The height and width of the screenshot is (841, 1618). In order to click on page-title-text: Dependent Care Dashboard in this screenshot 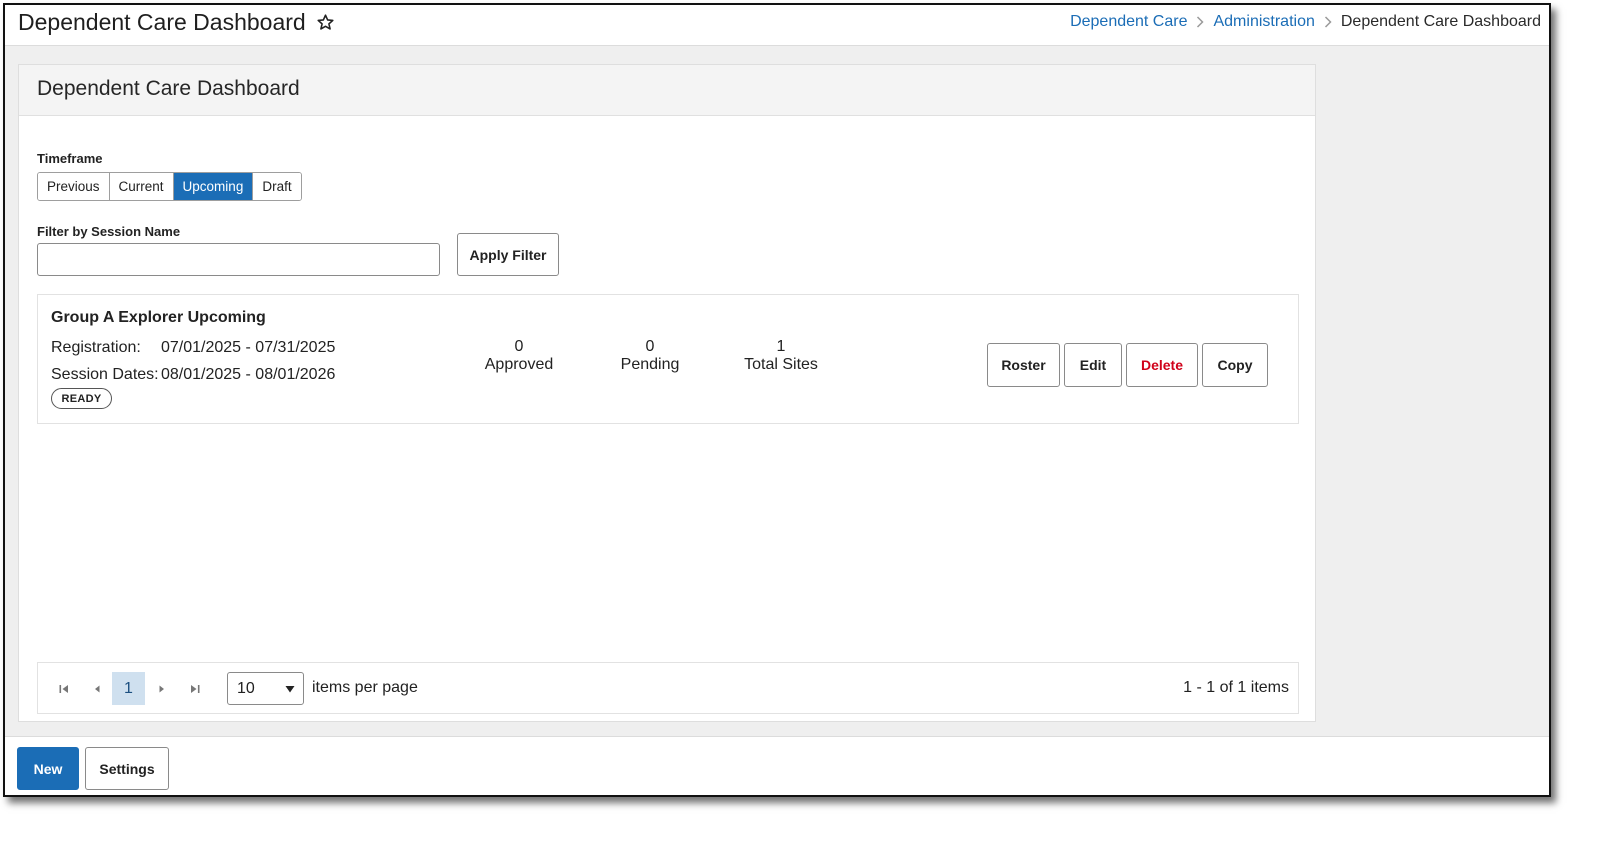, I will do `click(162, 22)`.